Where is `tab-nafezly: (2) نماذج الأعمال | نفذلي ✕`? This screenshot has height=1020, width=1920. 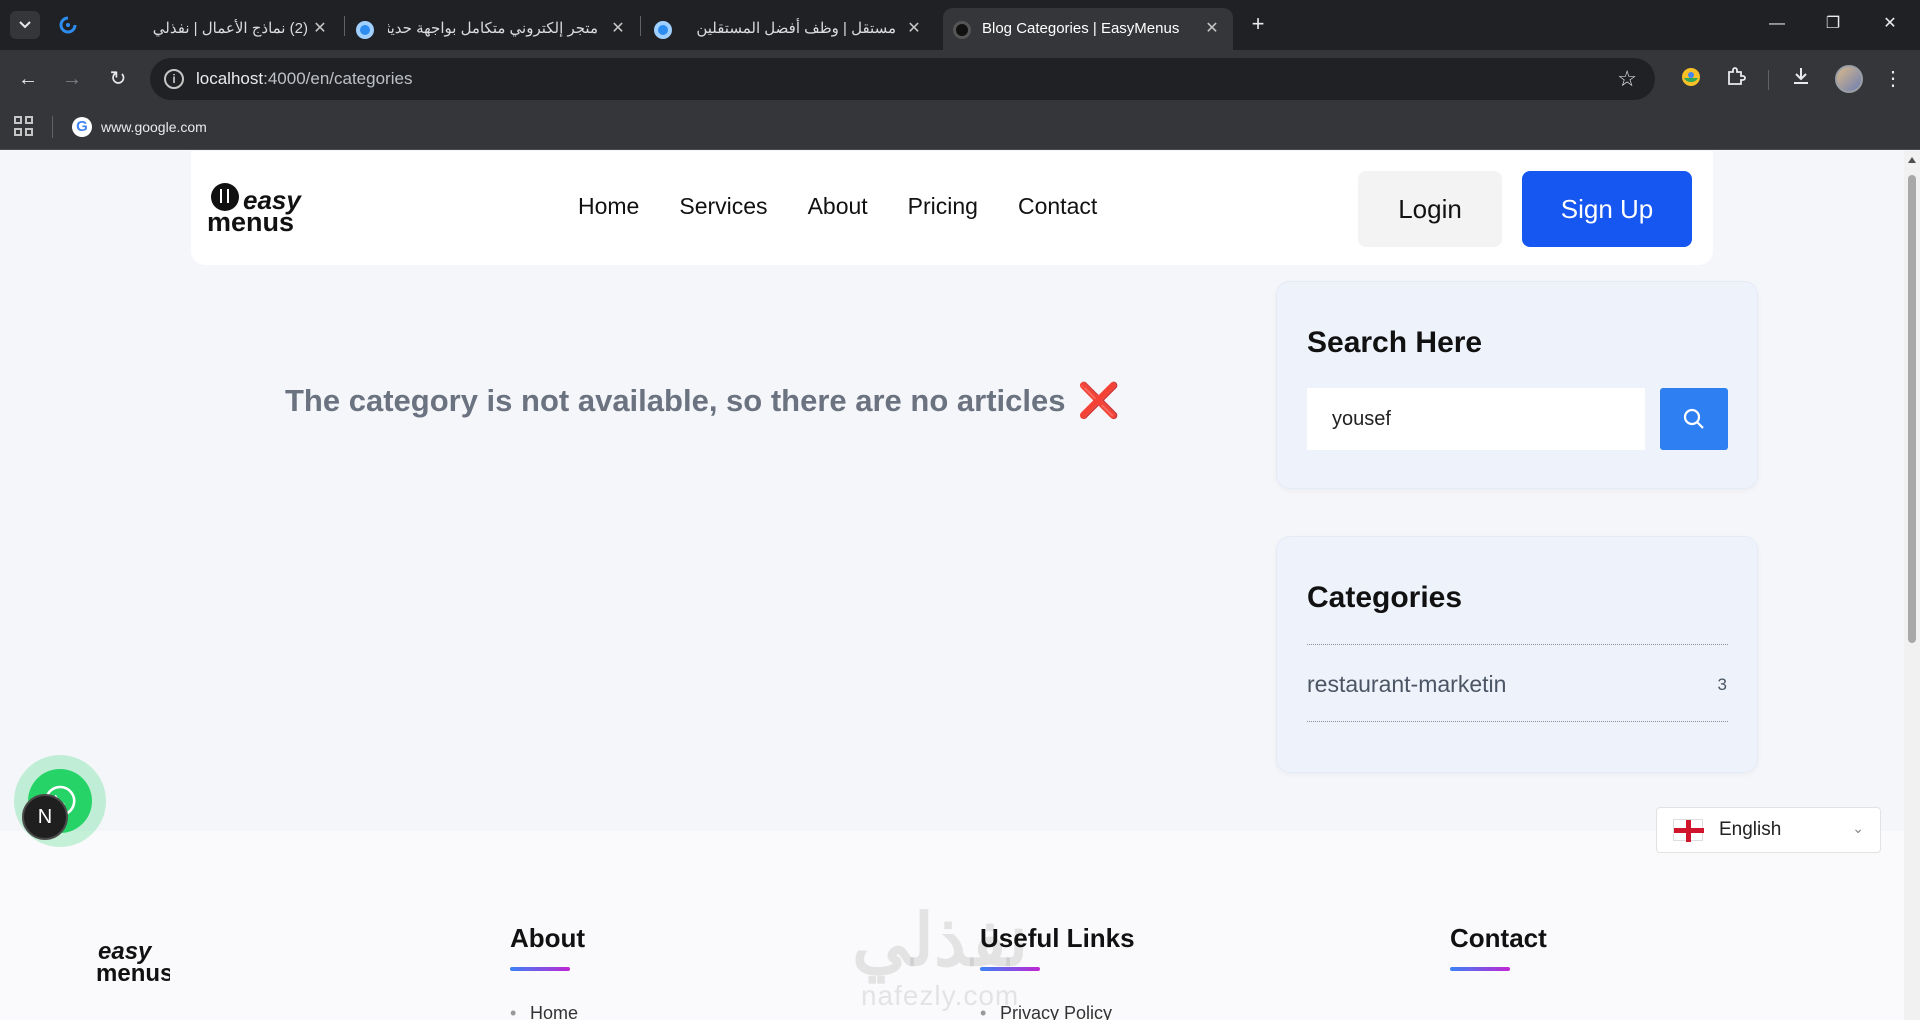
tab-nafezly: (2) نماذج الأعمال | نفذلي ✕ is located at coordinates (237, 29).